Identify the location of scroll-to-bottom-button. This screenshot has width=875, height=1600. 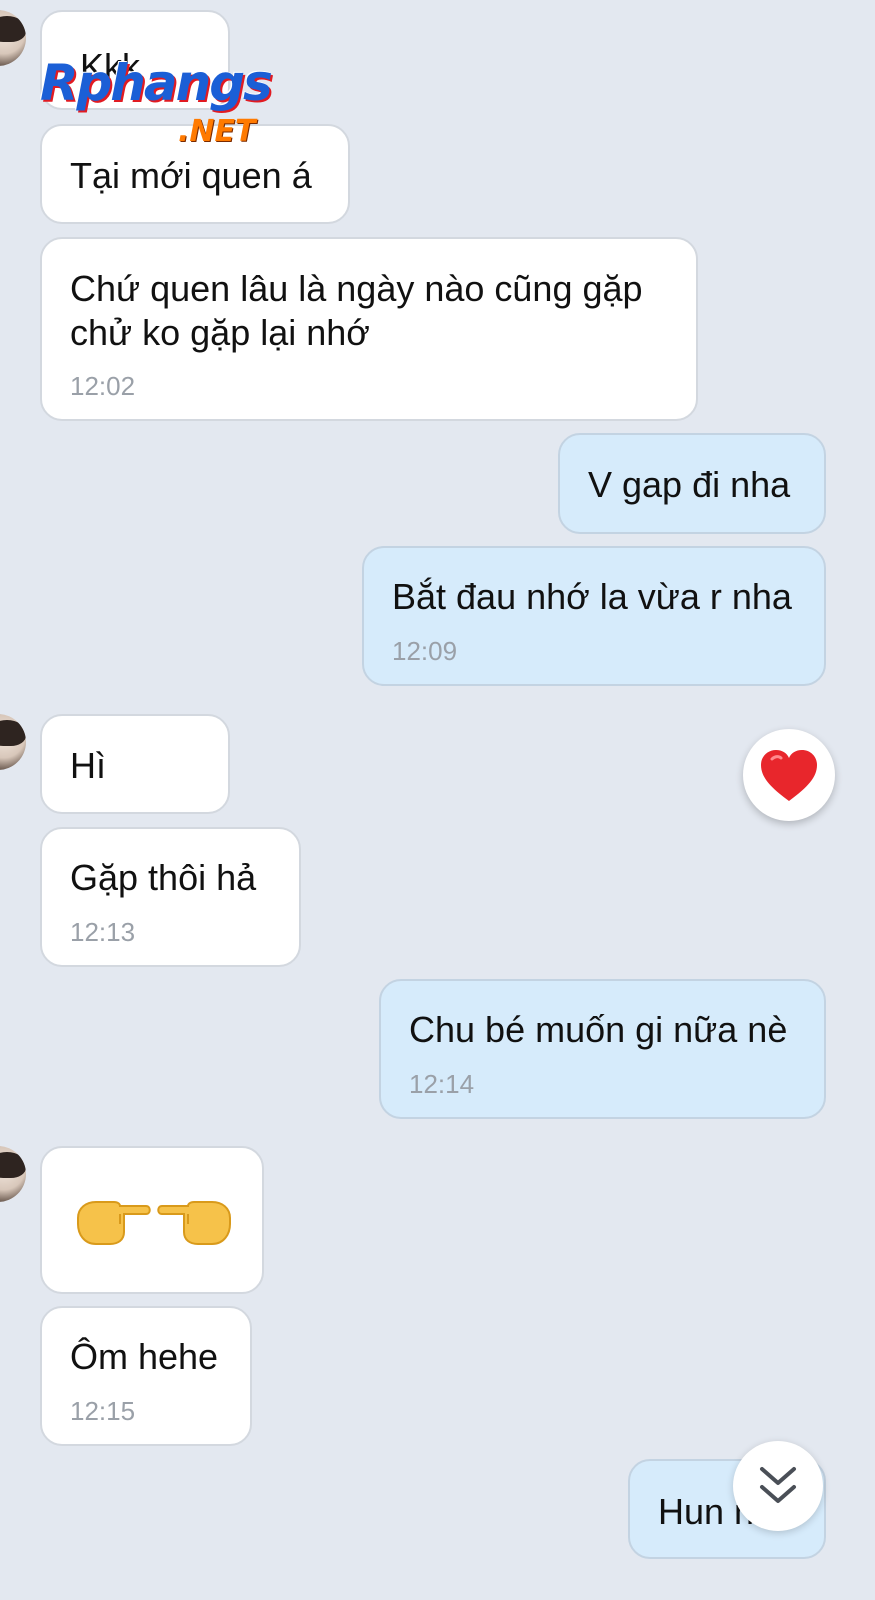
(778, 1486).